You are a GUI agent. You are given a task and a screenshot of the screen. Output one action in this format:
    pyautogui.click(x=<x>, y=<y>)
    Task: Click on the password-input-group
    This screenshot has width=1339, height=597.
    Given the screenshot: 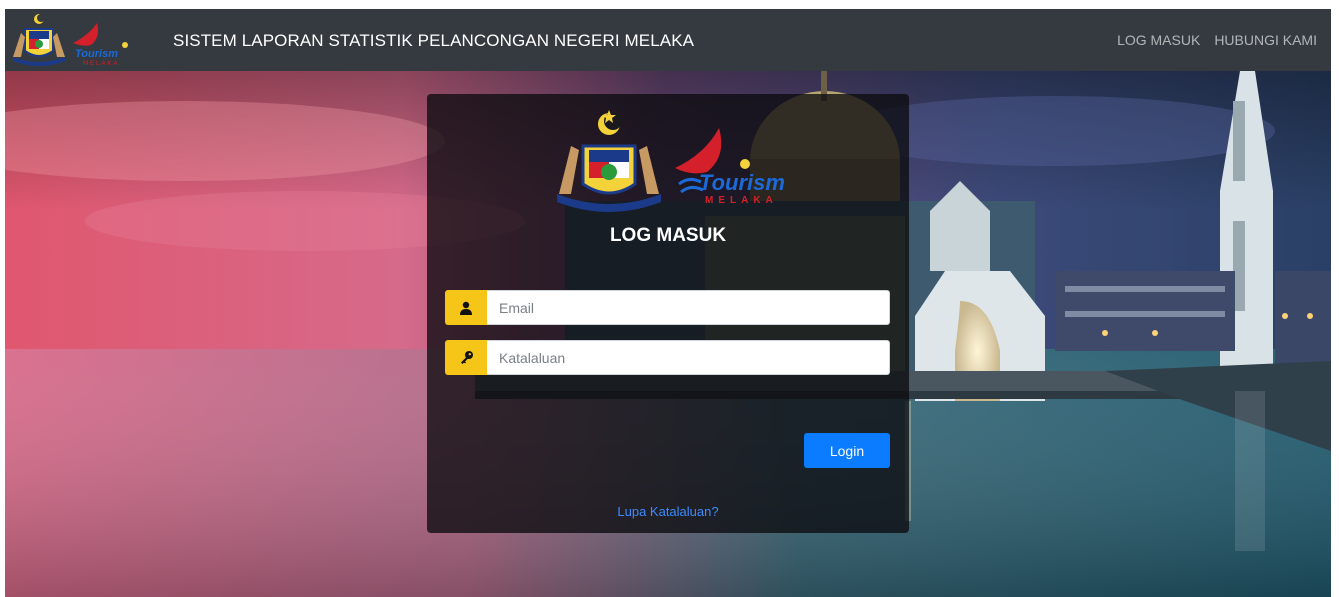 What is the action you would take?
    pyautogui.click(x=667, y=357)
    